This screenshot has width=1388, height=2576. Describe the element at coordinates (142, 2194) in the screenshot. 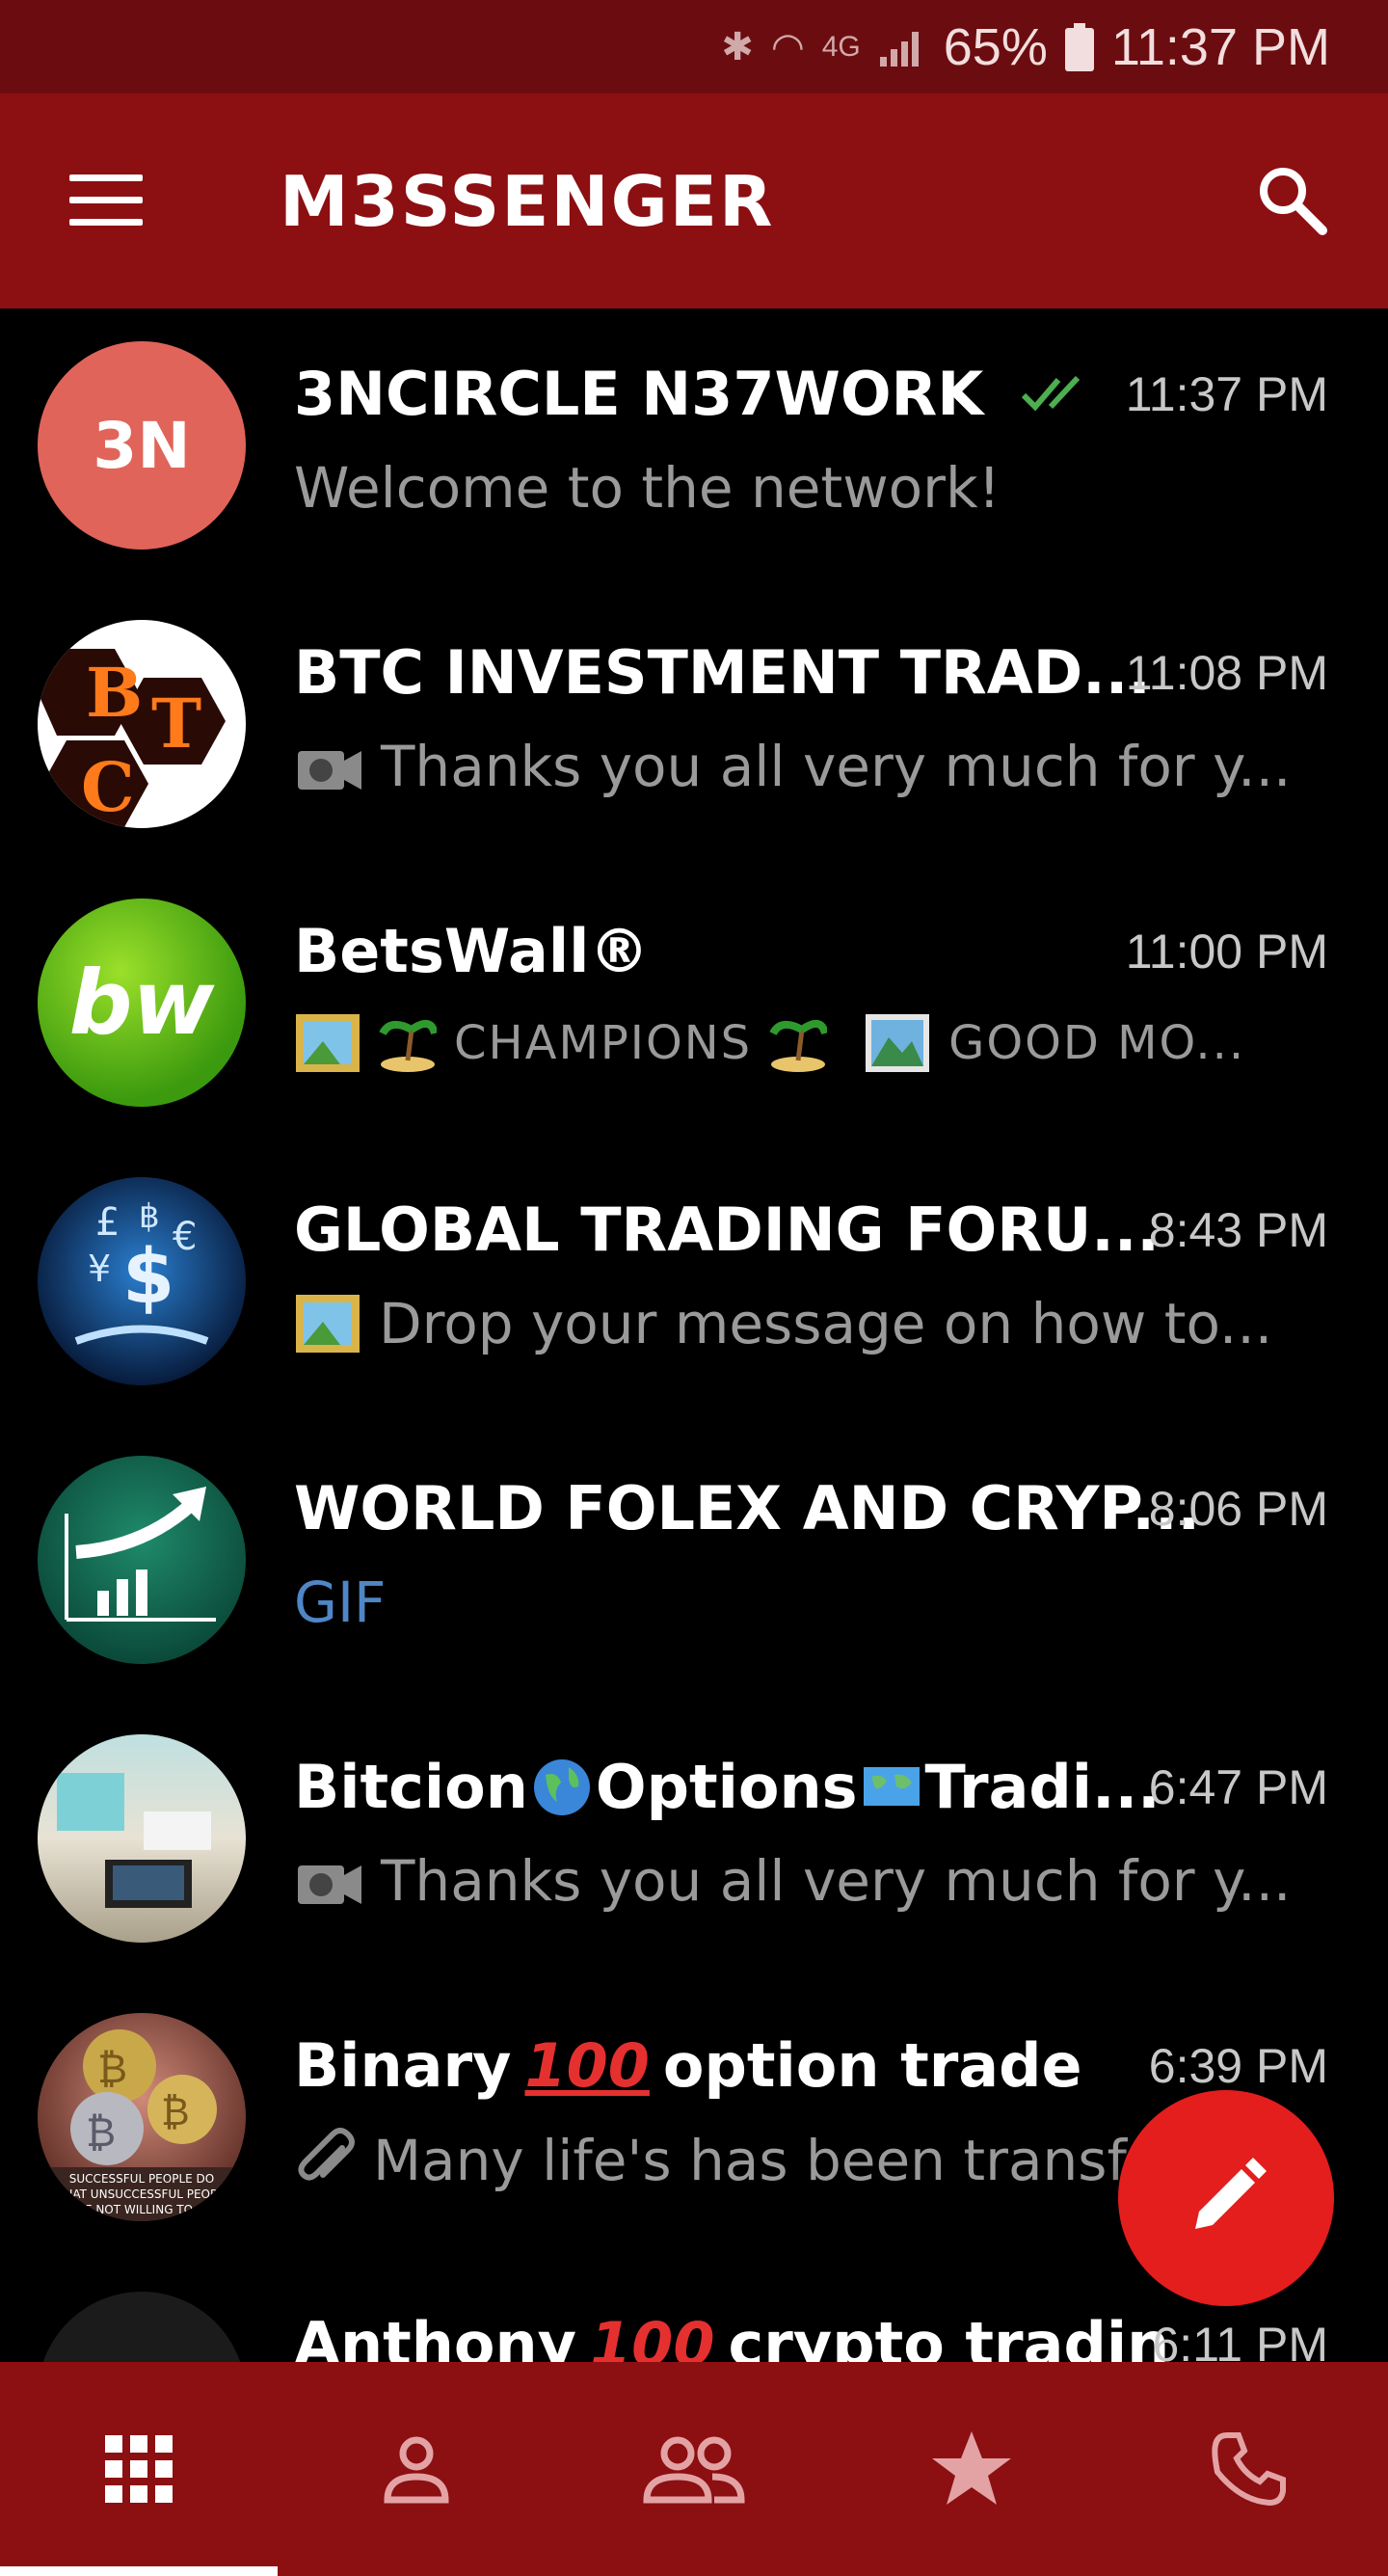

I see `avatar-caption-line: WHAT UNSUCCESSFUL PEOPLE` at that location.